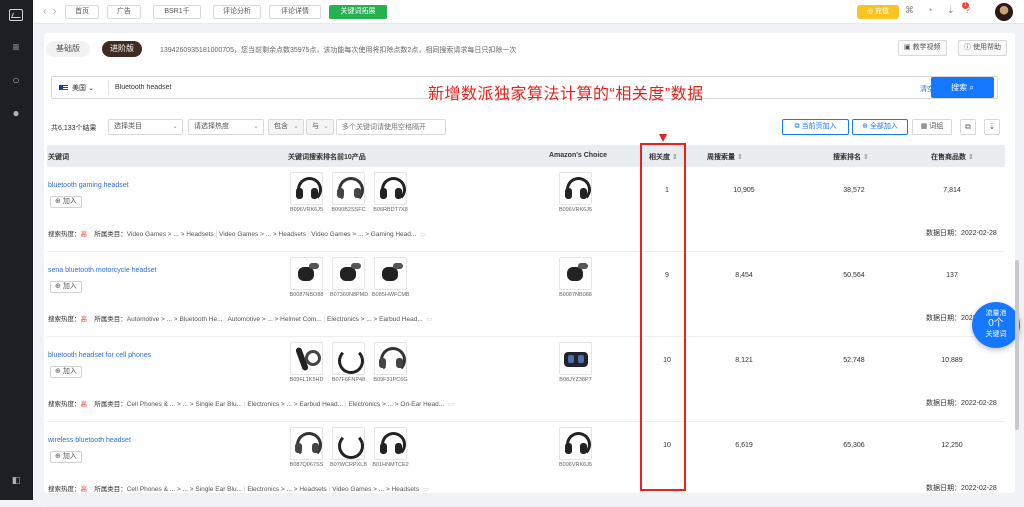  Describe the element at coordinates (880, 127) in the screenshot. I see `add-all-button: ⊕ 全部加入` at that location.